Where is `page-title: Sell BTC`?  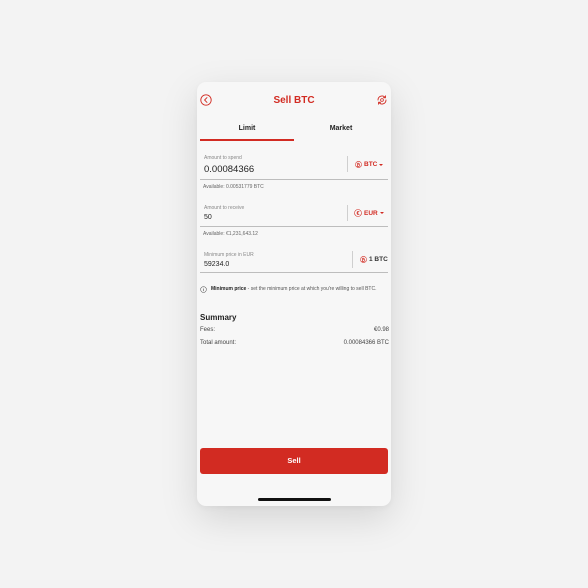 page-title: Sell BTC is located at coordinates (294, 100).